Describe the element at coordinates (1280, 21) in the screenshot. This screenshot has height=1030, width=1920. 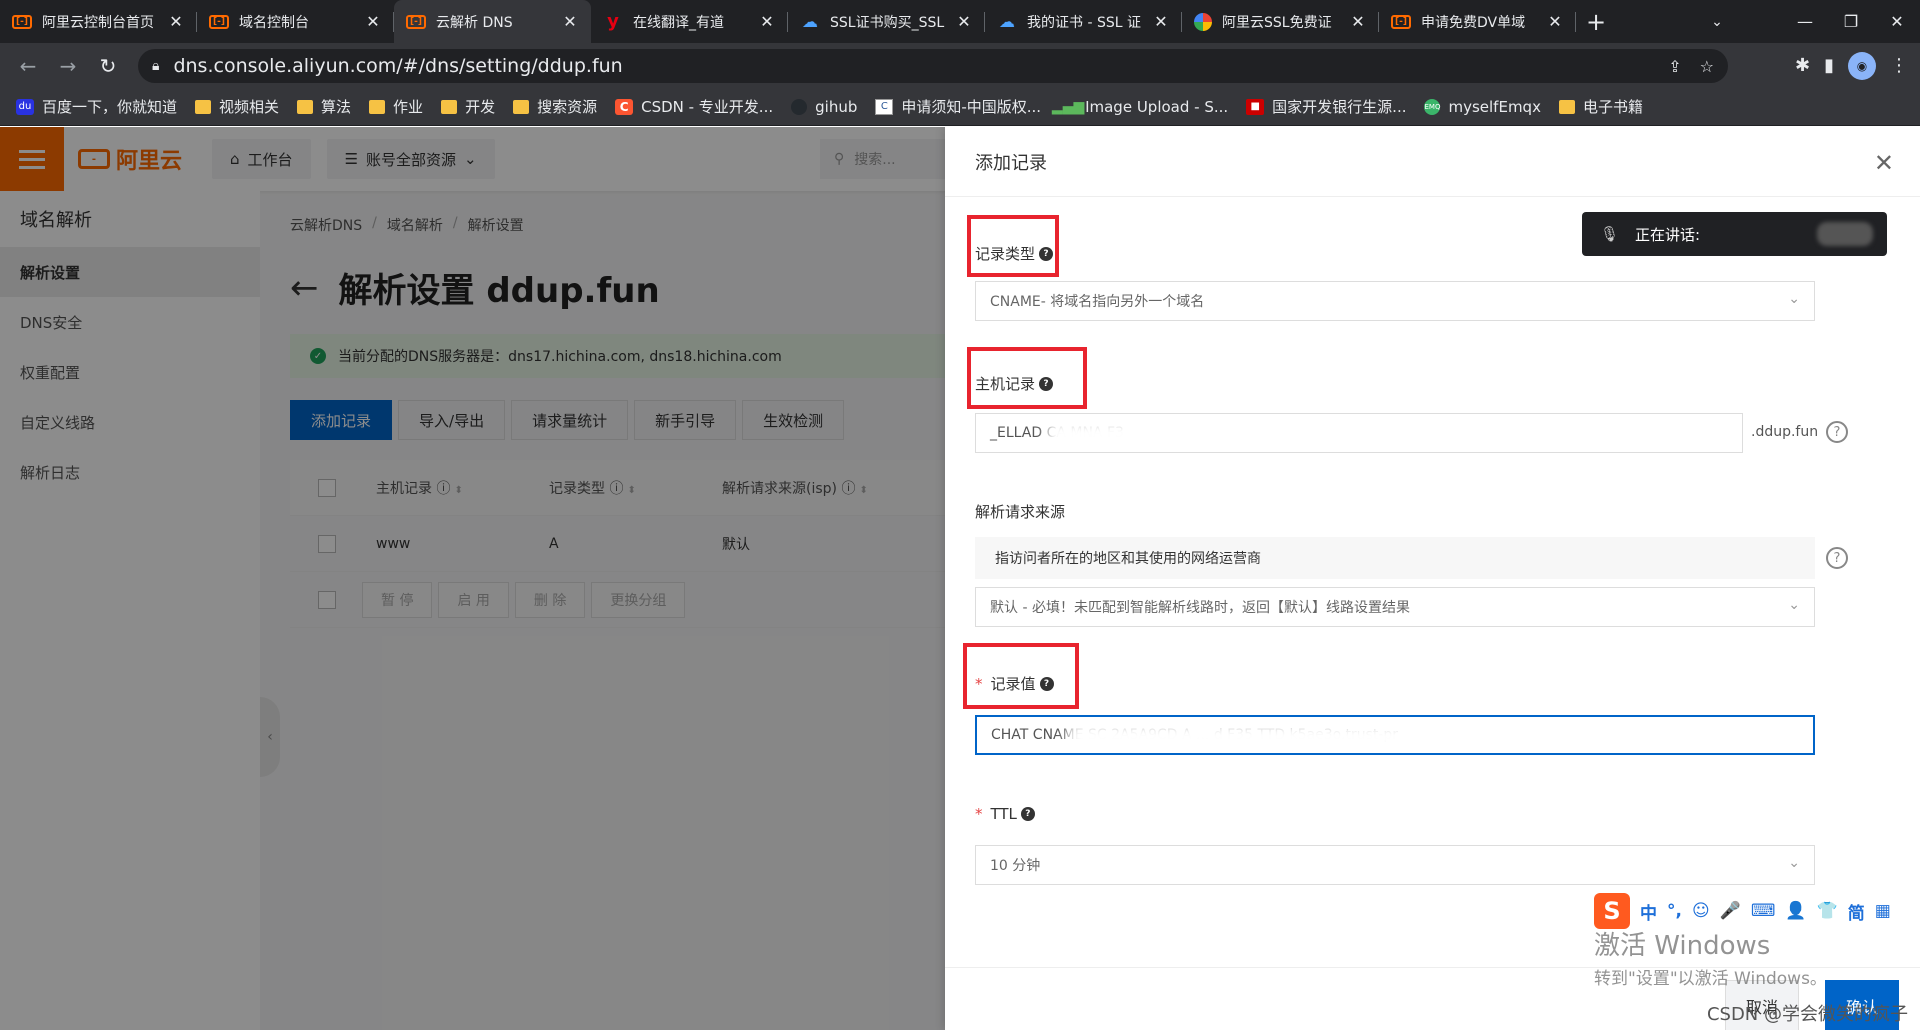
I see `browser-tab: 阿里云SSL免费证 ✕` at that location.